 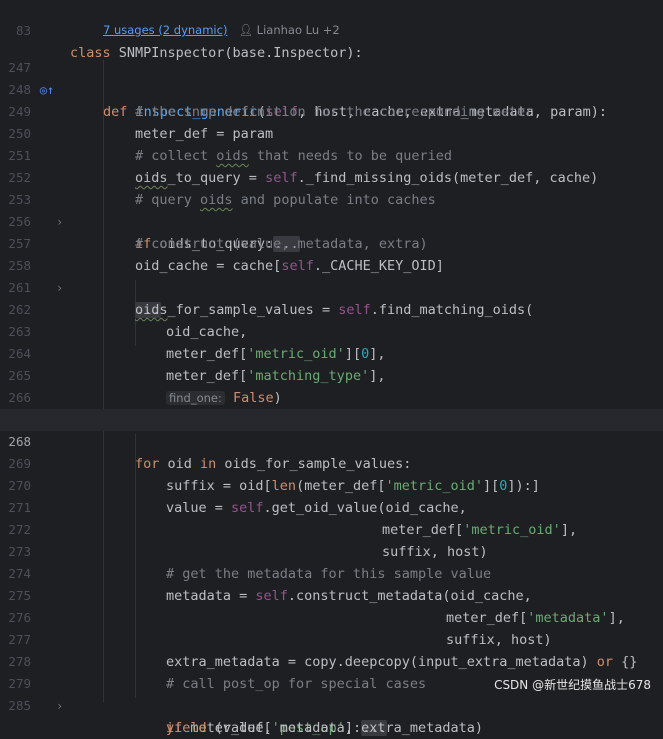 What do you see at coordinates (331, 374) in the screenshot?
I see `code-line: 265 find_one: False)` at bounding box center [331, 374].